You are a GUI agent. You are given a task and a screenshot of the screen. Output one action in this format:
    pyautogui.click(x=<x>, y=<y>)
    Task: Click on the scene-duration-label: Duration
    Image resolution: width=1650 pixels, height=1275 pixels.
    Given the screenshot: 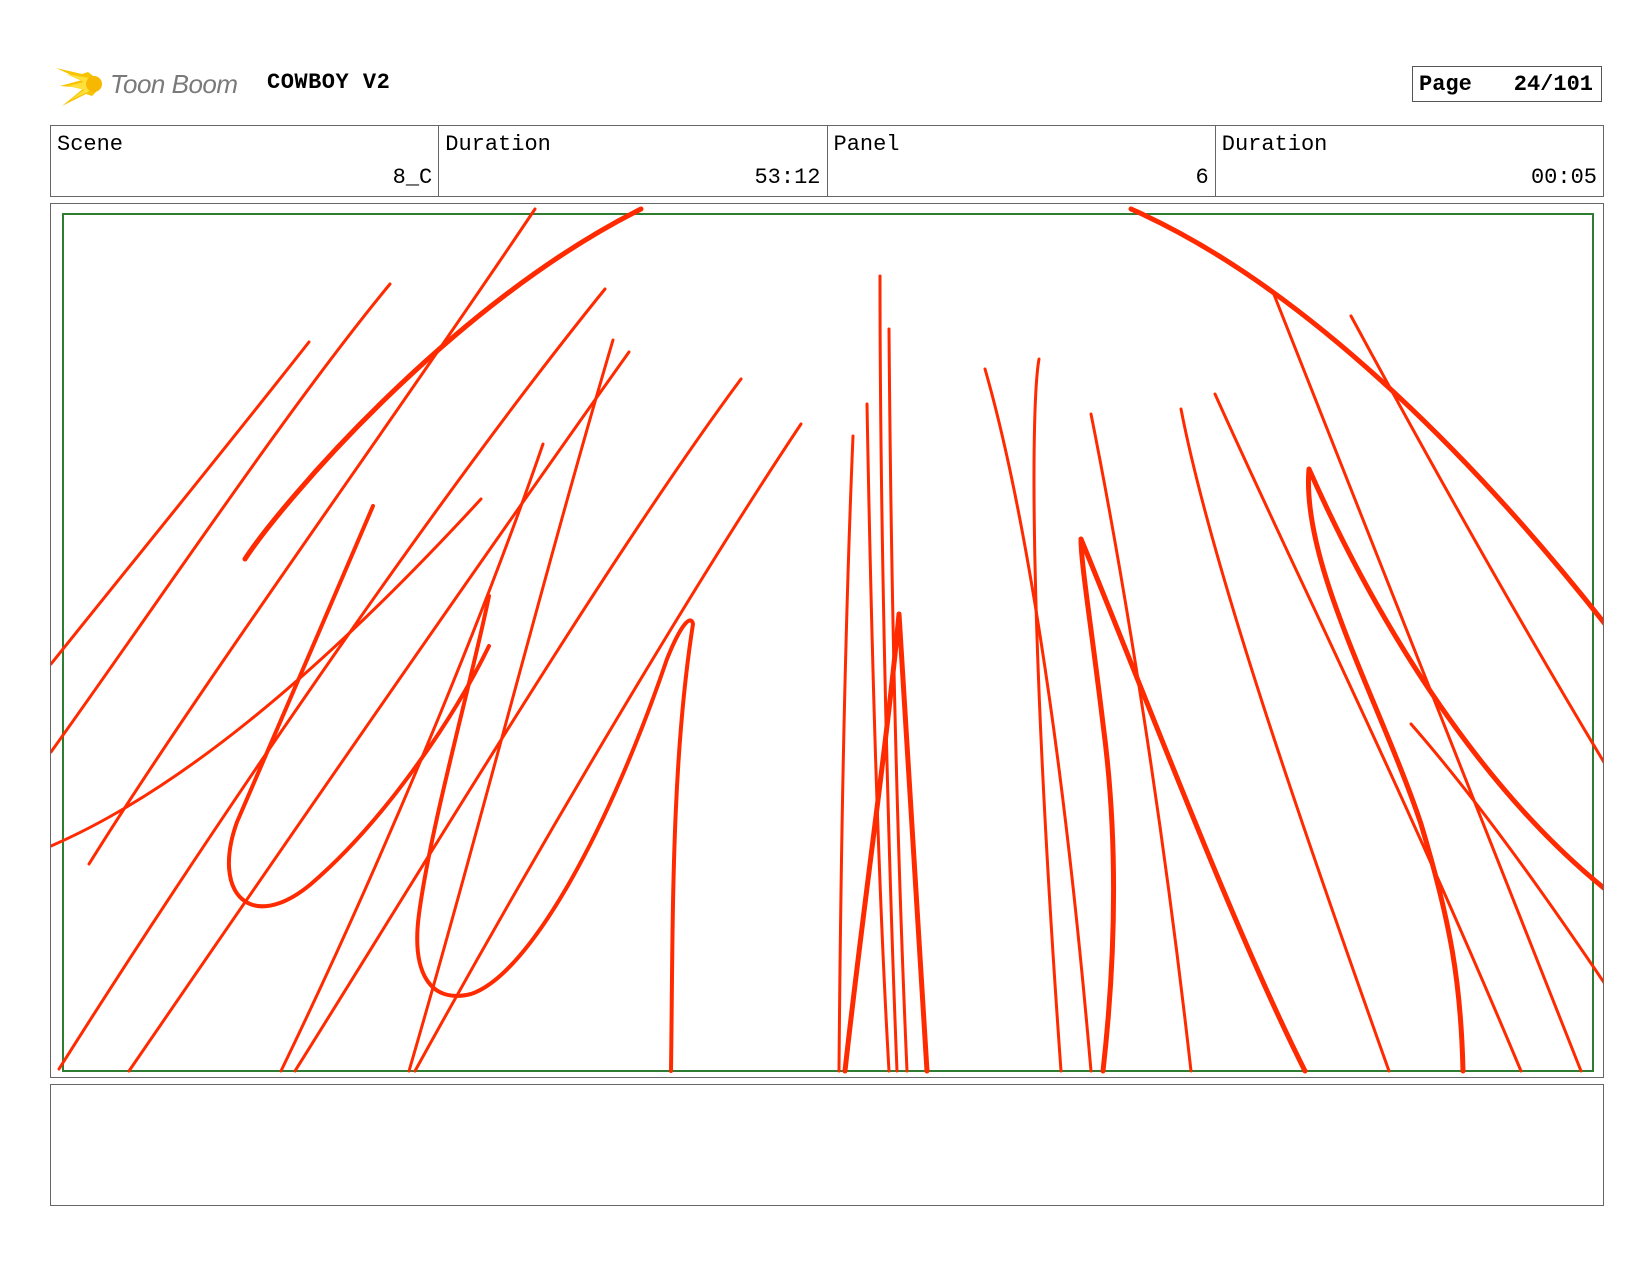 What is the action you would take?
    pyautogui.click(x=498, y=144)
    